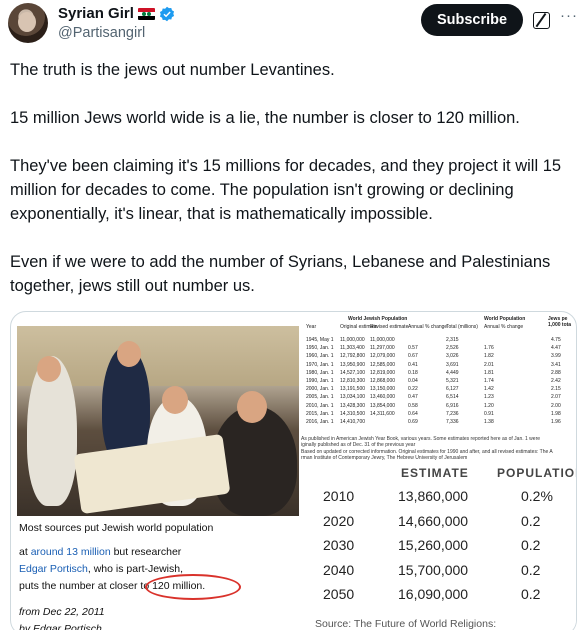 This screenshot has height=630, width=587. I want to click on caption-line: at around 13 million but researcher, so click(100, 552).